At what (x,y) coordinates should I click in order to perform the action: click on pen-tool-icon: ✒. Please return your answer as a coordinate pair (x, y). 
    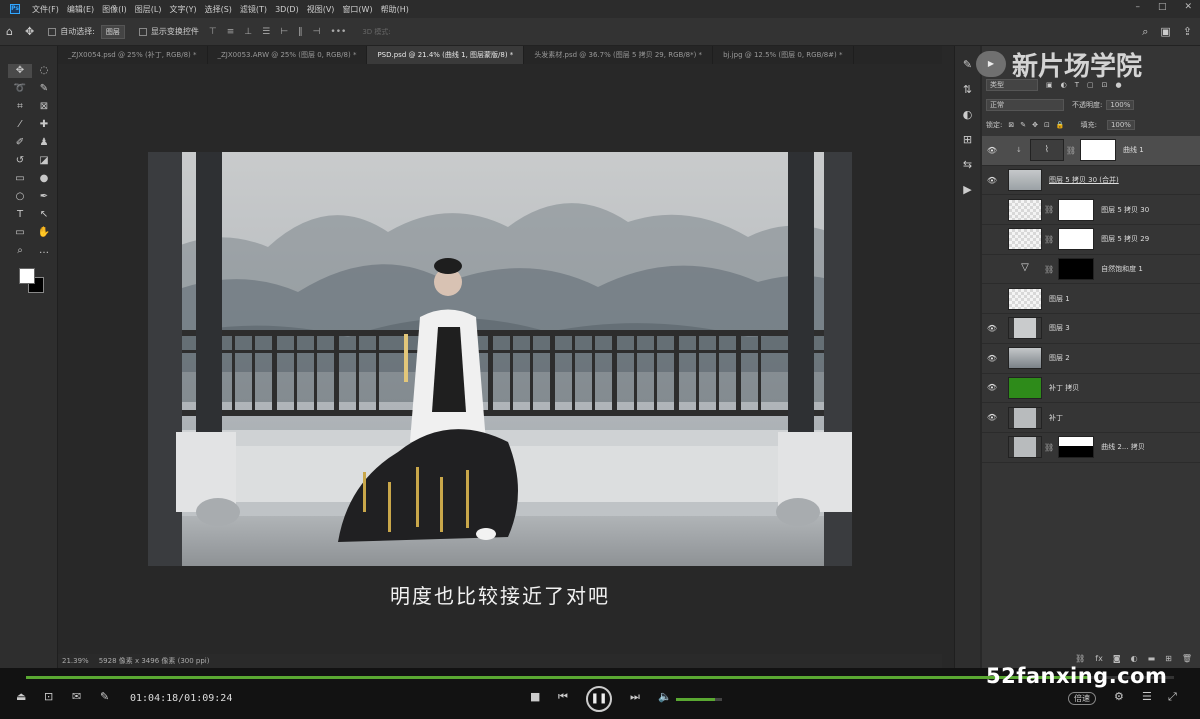
    Looking at the image, I should click on (44, 197).